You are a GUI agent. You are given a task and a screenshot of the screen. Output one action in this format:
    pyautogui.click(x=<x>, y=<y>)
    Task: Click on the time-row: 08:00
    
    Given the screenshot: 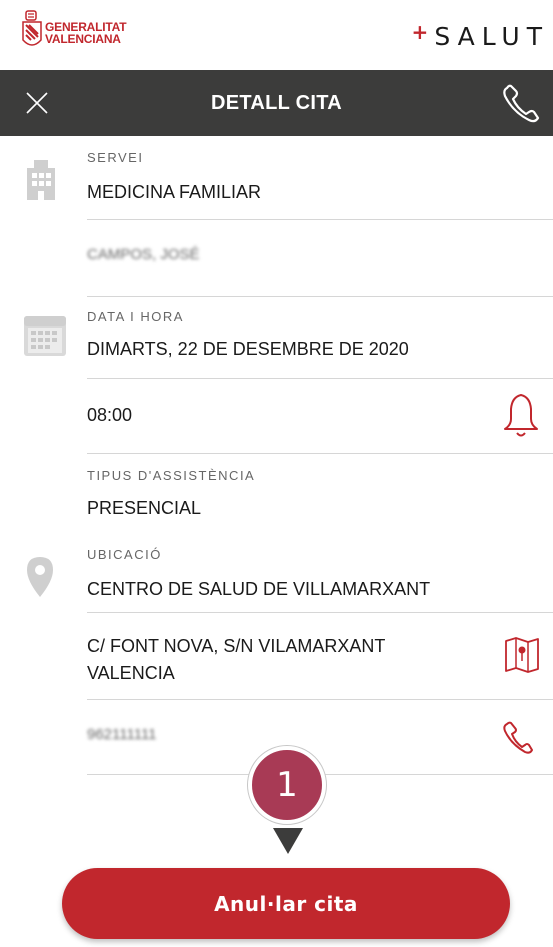 What is the action you would take?
    pyautogui.click(x=320, y=416)
    